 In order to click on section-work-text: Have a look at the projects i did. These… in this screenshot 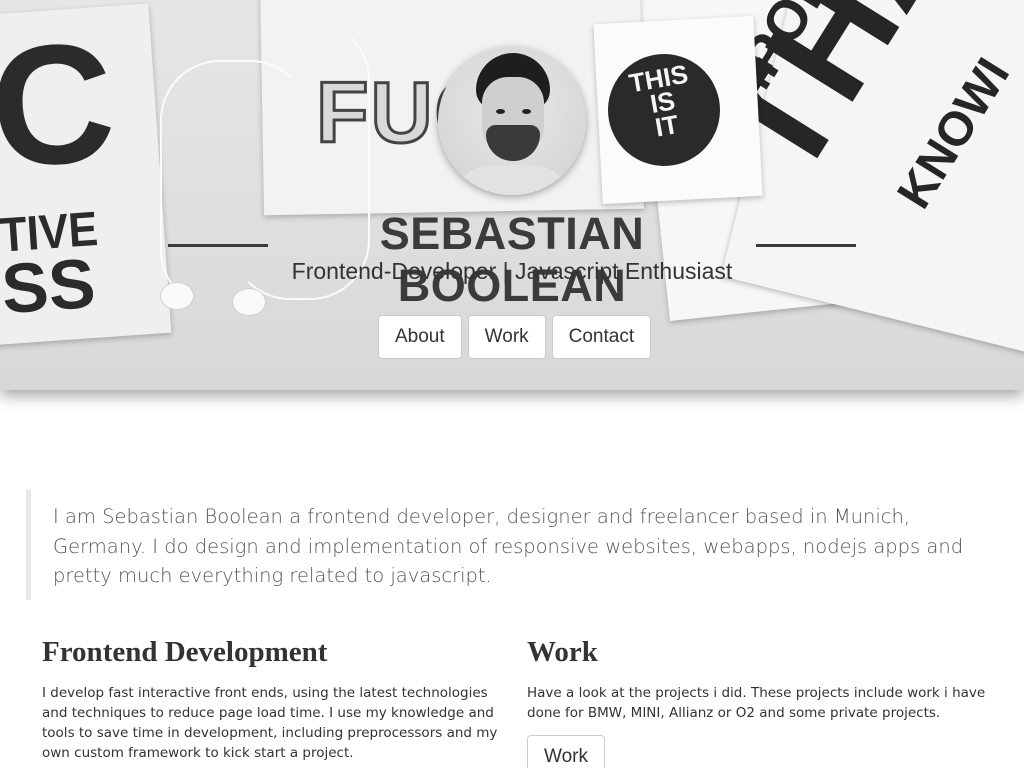, I will do `click(756, 703)`.